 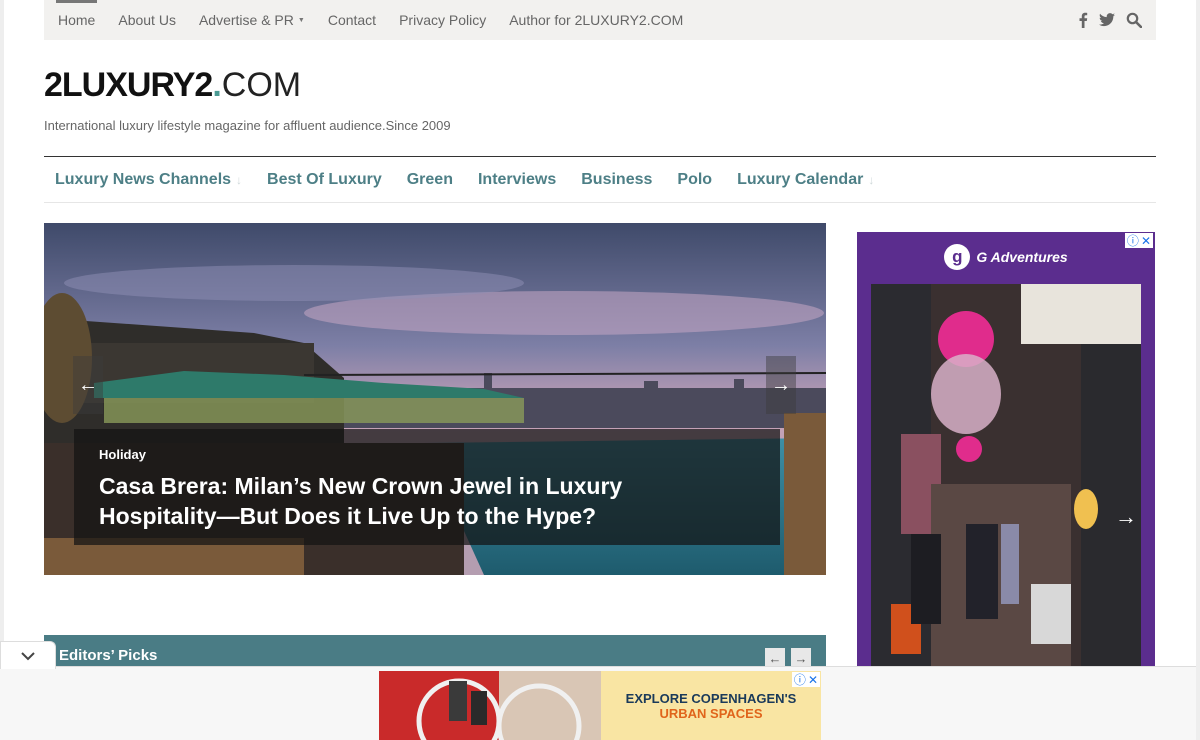 I want to click on collapse-ad-button, so click(x=28, y=655).